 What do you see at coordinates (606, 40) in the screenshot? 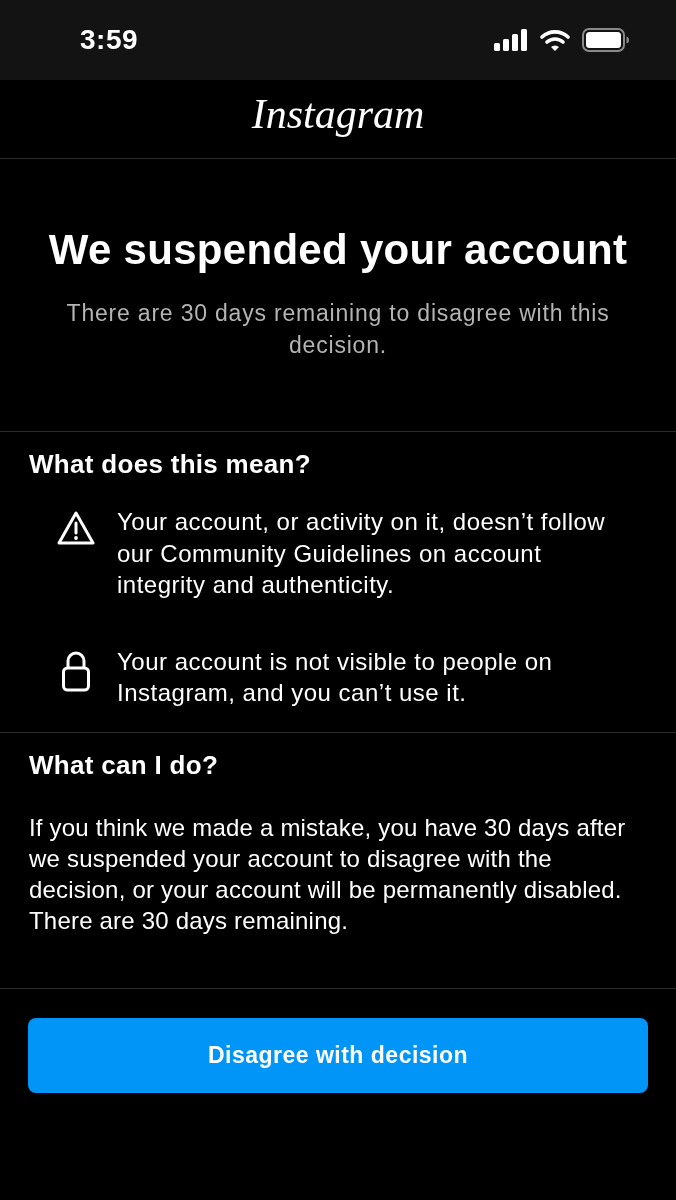
I see `battery-icon` at bounding box center [606, 40].